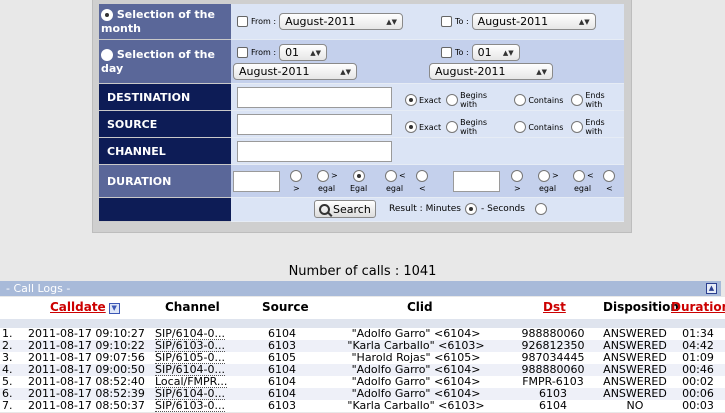  I want to click on destination-label: DESTINATION, so click(165, 97).